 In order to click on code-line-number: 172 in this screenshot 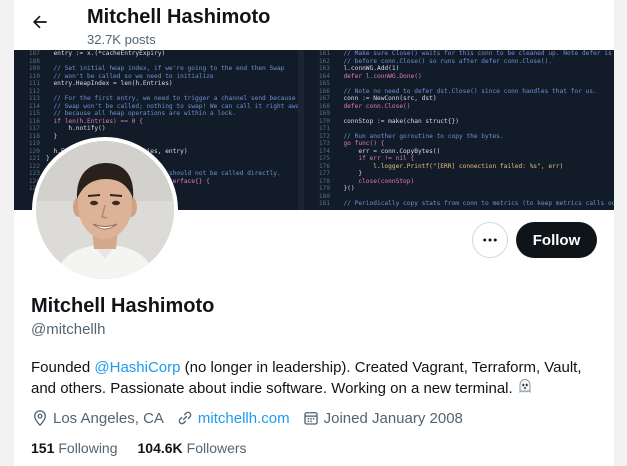, I will do `click(324, 136)`.